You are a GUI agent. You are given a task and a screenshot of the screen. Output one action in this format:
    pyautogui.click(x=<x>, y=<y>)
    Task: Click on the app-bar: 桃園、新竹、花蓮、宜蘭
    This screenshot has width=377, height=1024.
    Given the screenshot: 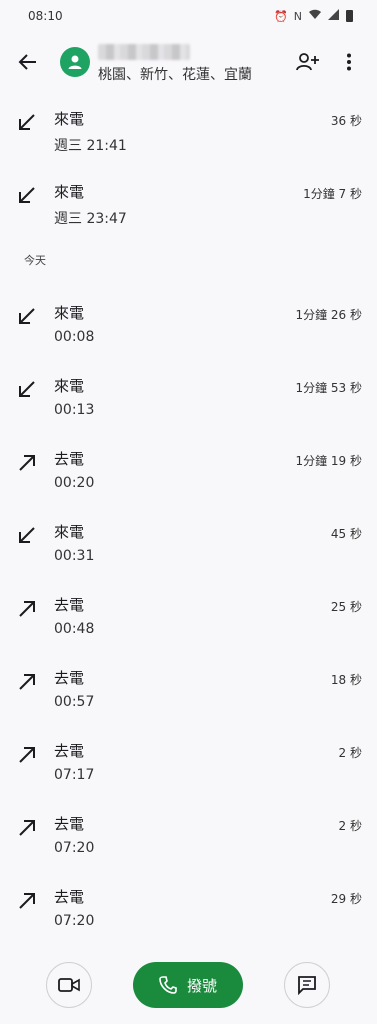 What is the action you would take?
    pyautogui.click(x=188, y=62)
    